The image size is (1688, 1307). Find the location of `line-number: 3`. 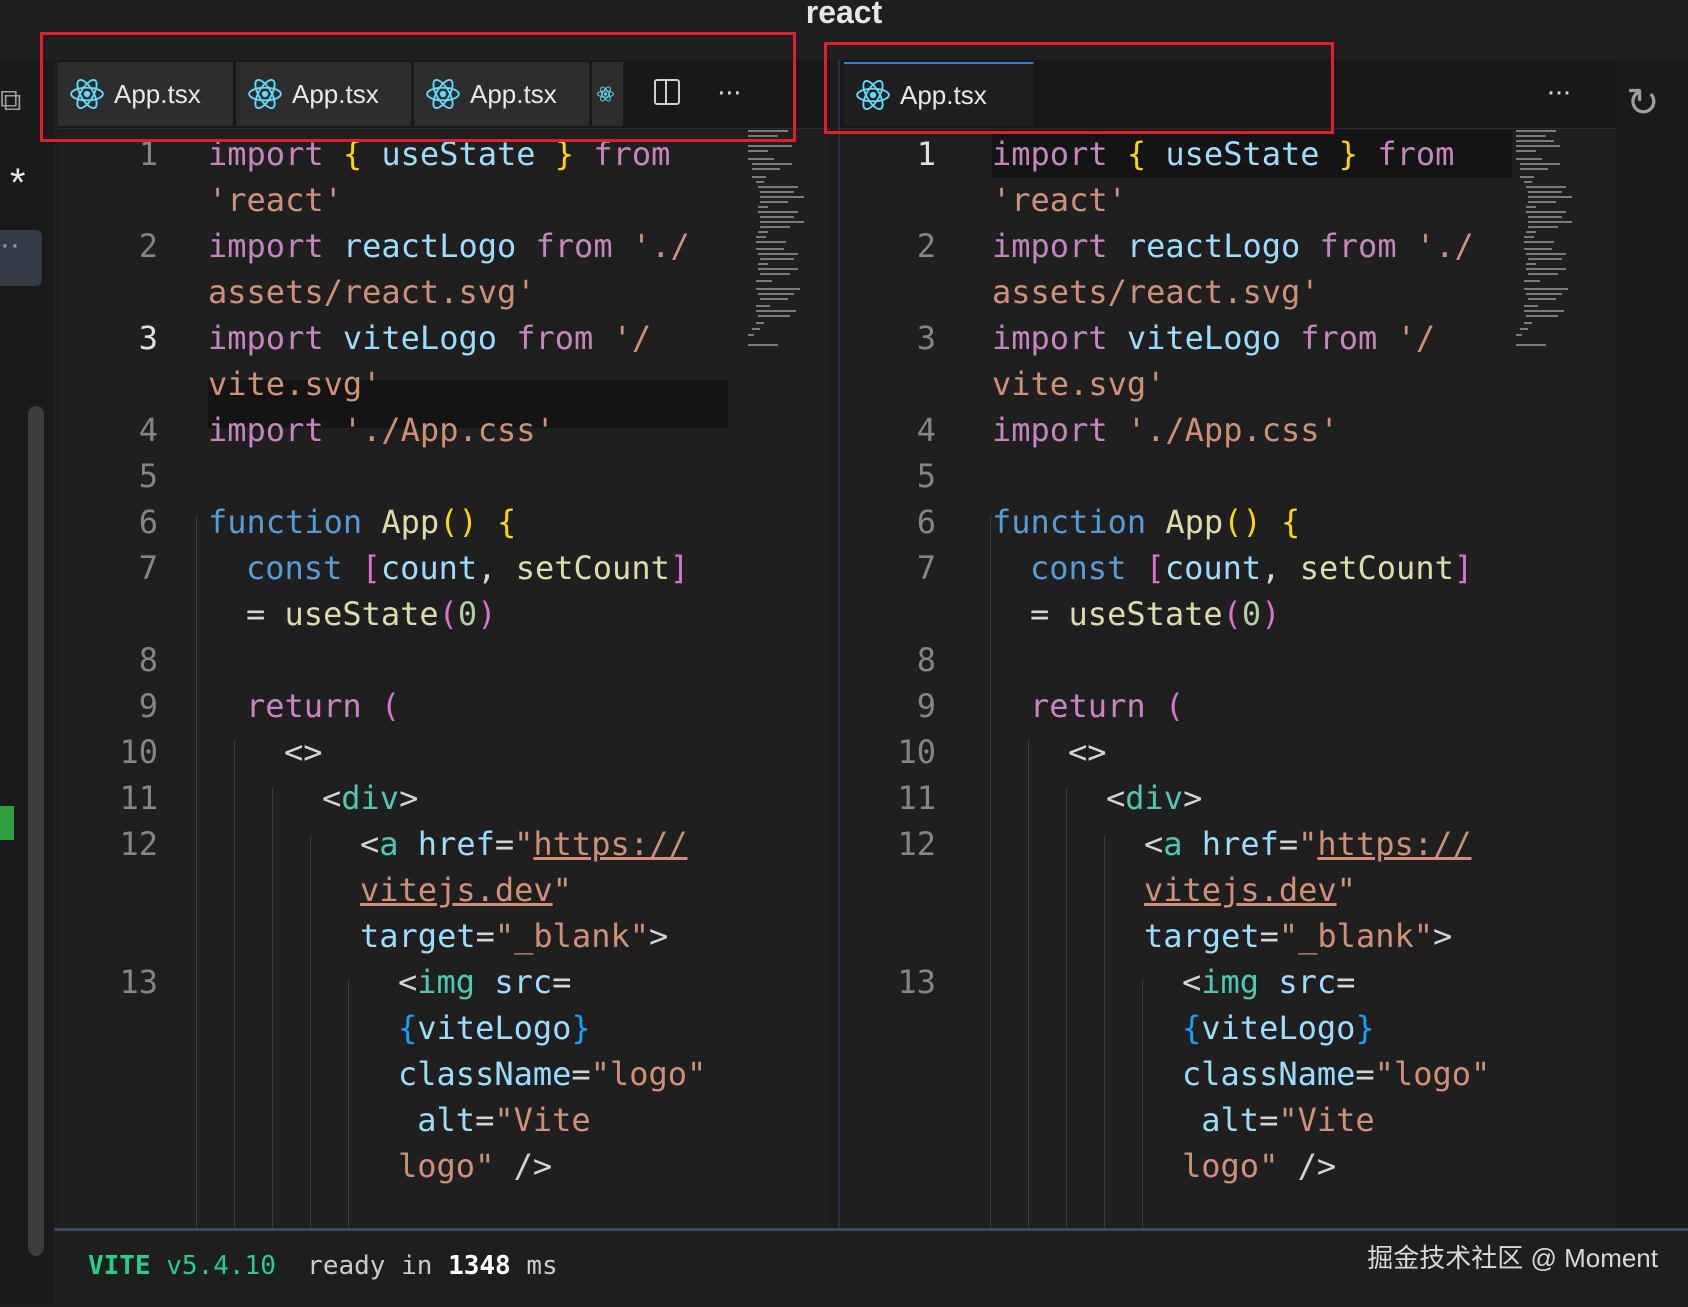

line-number: 3 is located at coordinates (926, 338).